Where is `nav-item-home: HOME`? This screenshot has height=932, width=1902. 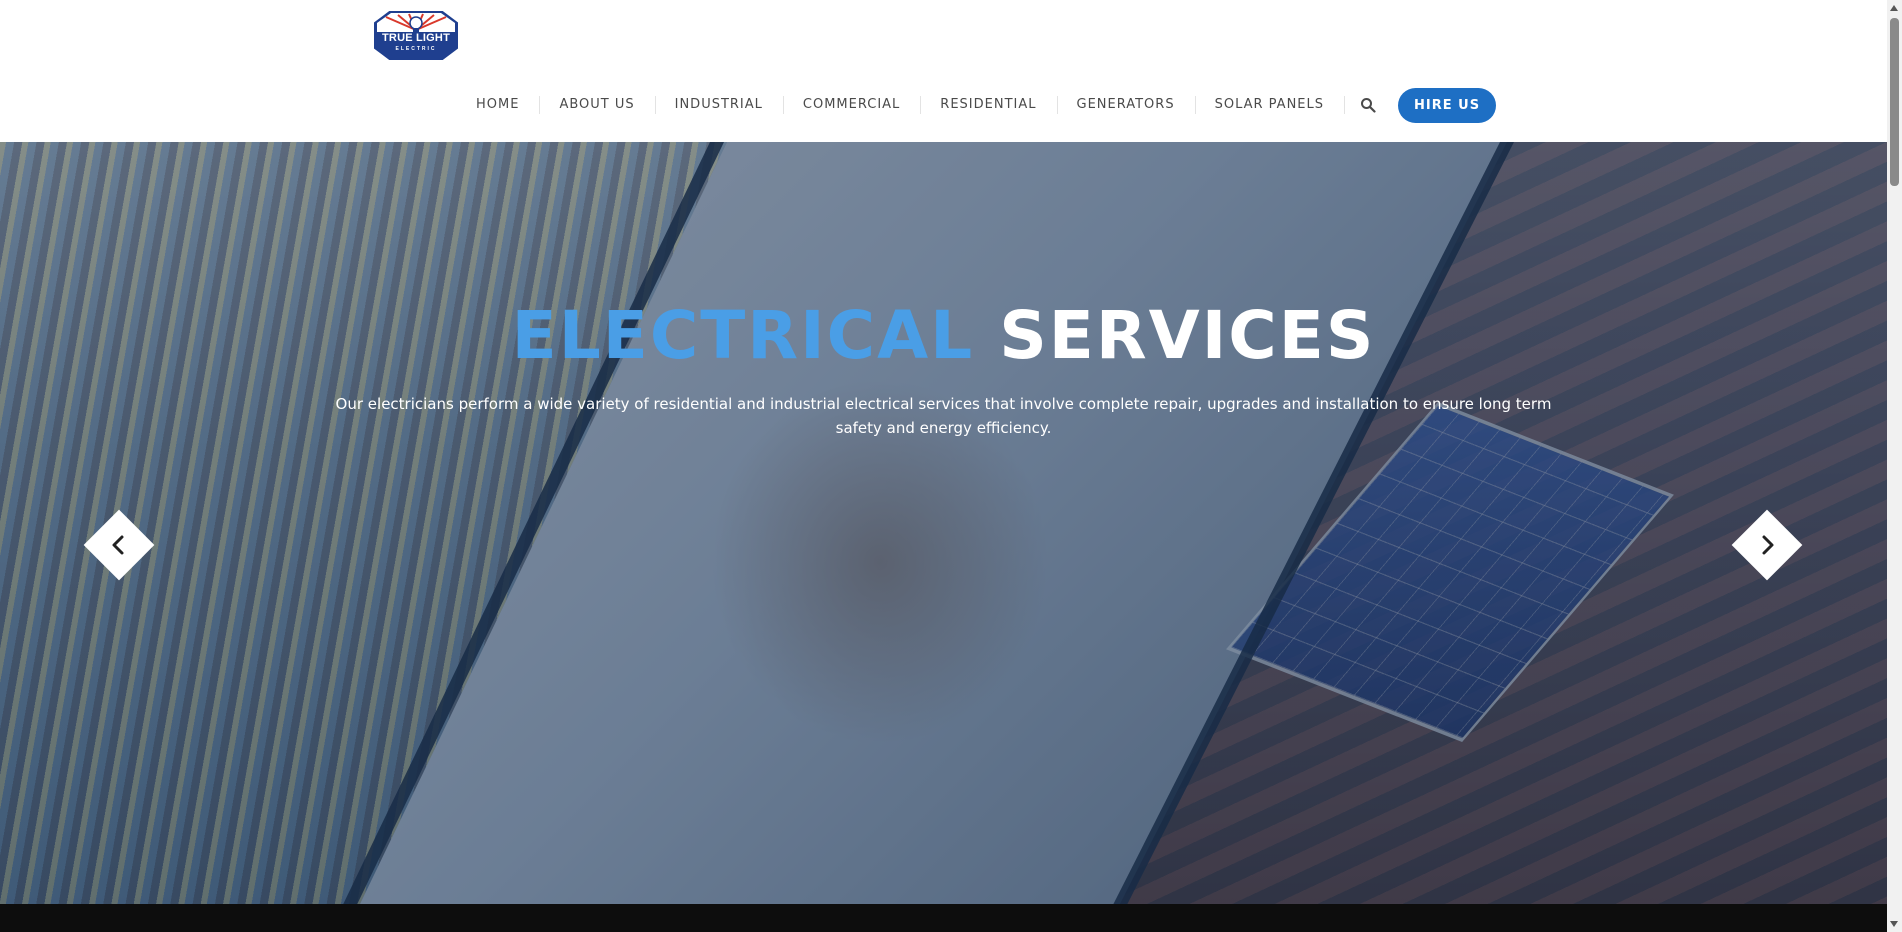 nav-item-home: HOME is located at coordinates (497, 105).